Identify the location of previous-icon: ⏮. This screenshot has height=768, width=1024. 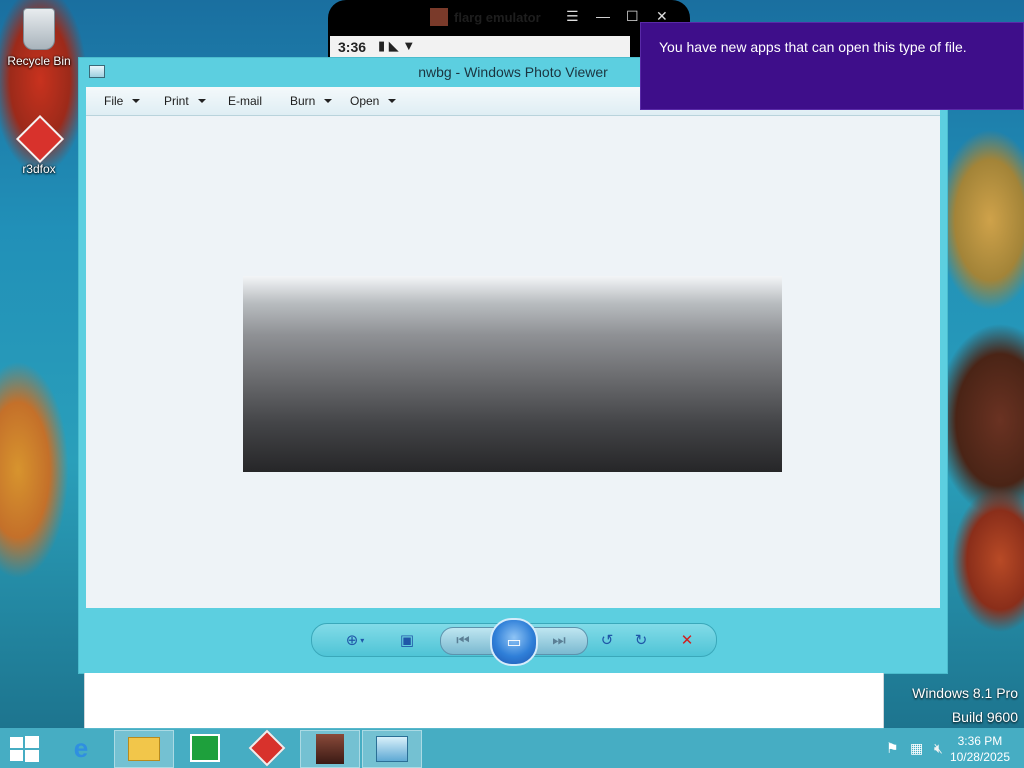
(463, 640).